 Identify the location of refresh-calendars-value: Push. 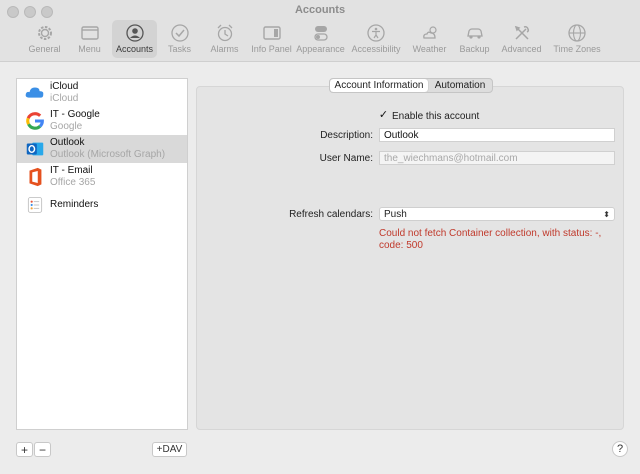
(395, 214).